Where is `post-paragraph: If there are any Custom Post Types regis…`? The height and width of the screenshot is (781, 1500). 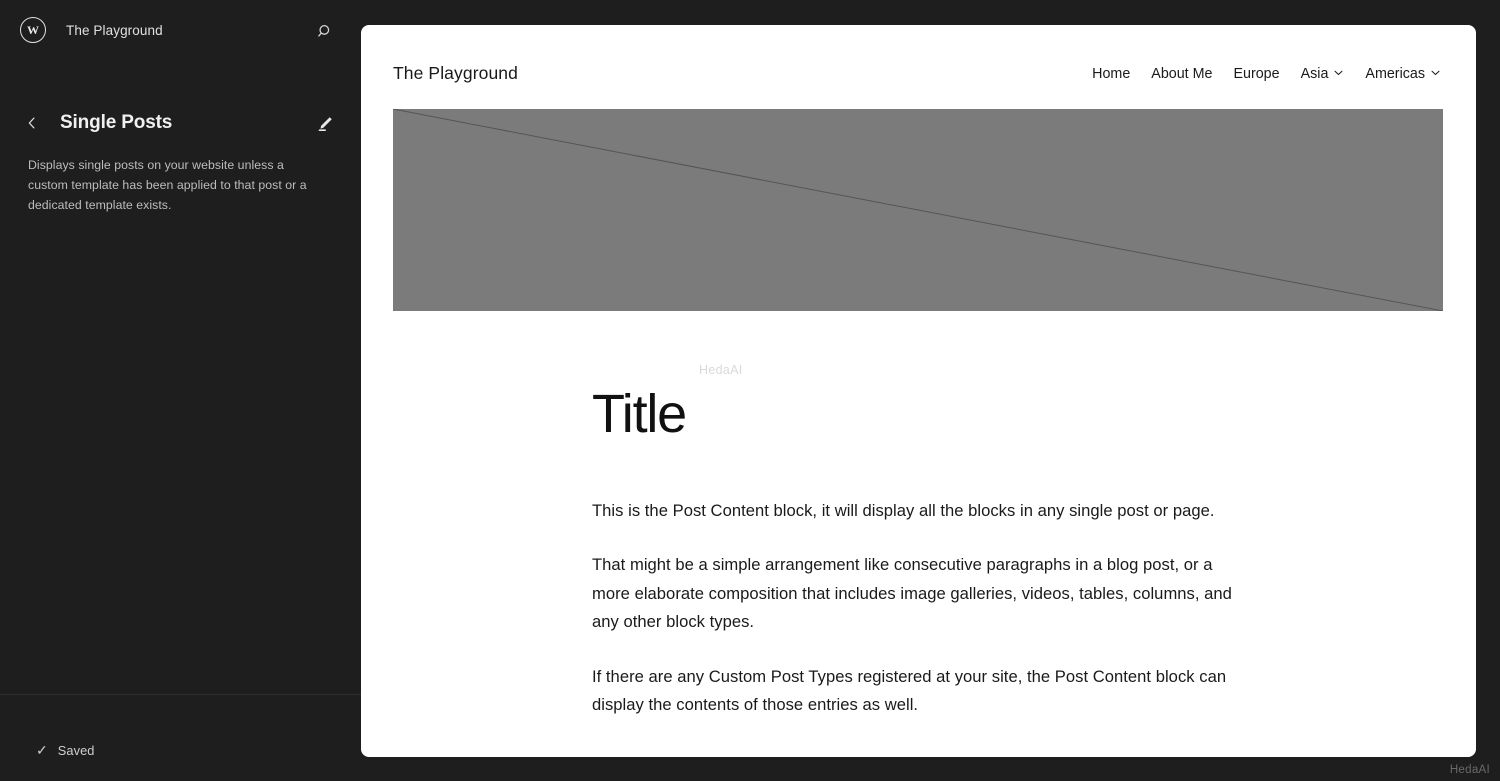 post-paragraph: If there are any Custom Post Types regis… is located at coordinates (917, 691).